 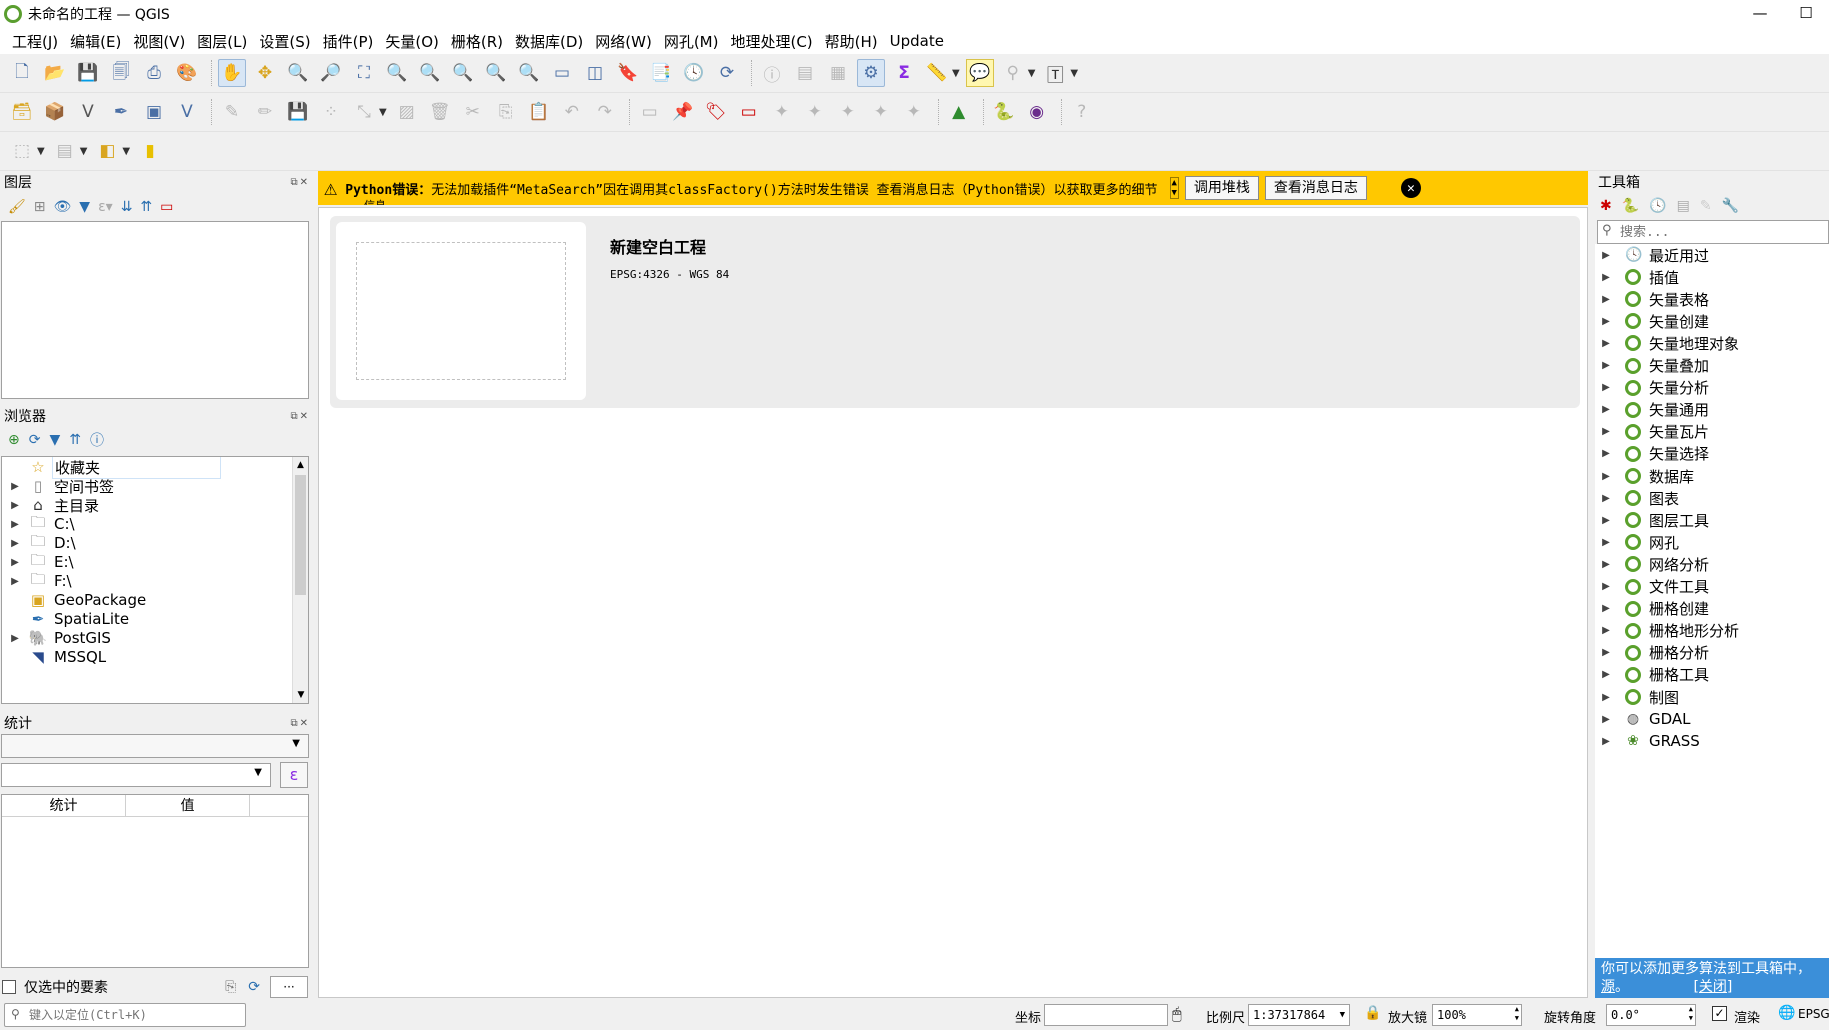 I want to click on select-by-value-icon: ▤, so click(x=65, y=151).